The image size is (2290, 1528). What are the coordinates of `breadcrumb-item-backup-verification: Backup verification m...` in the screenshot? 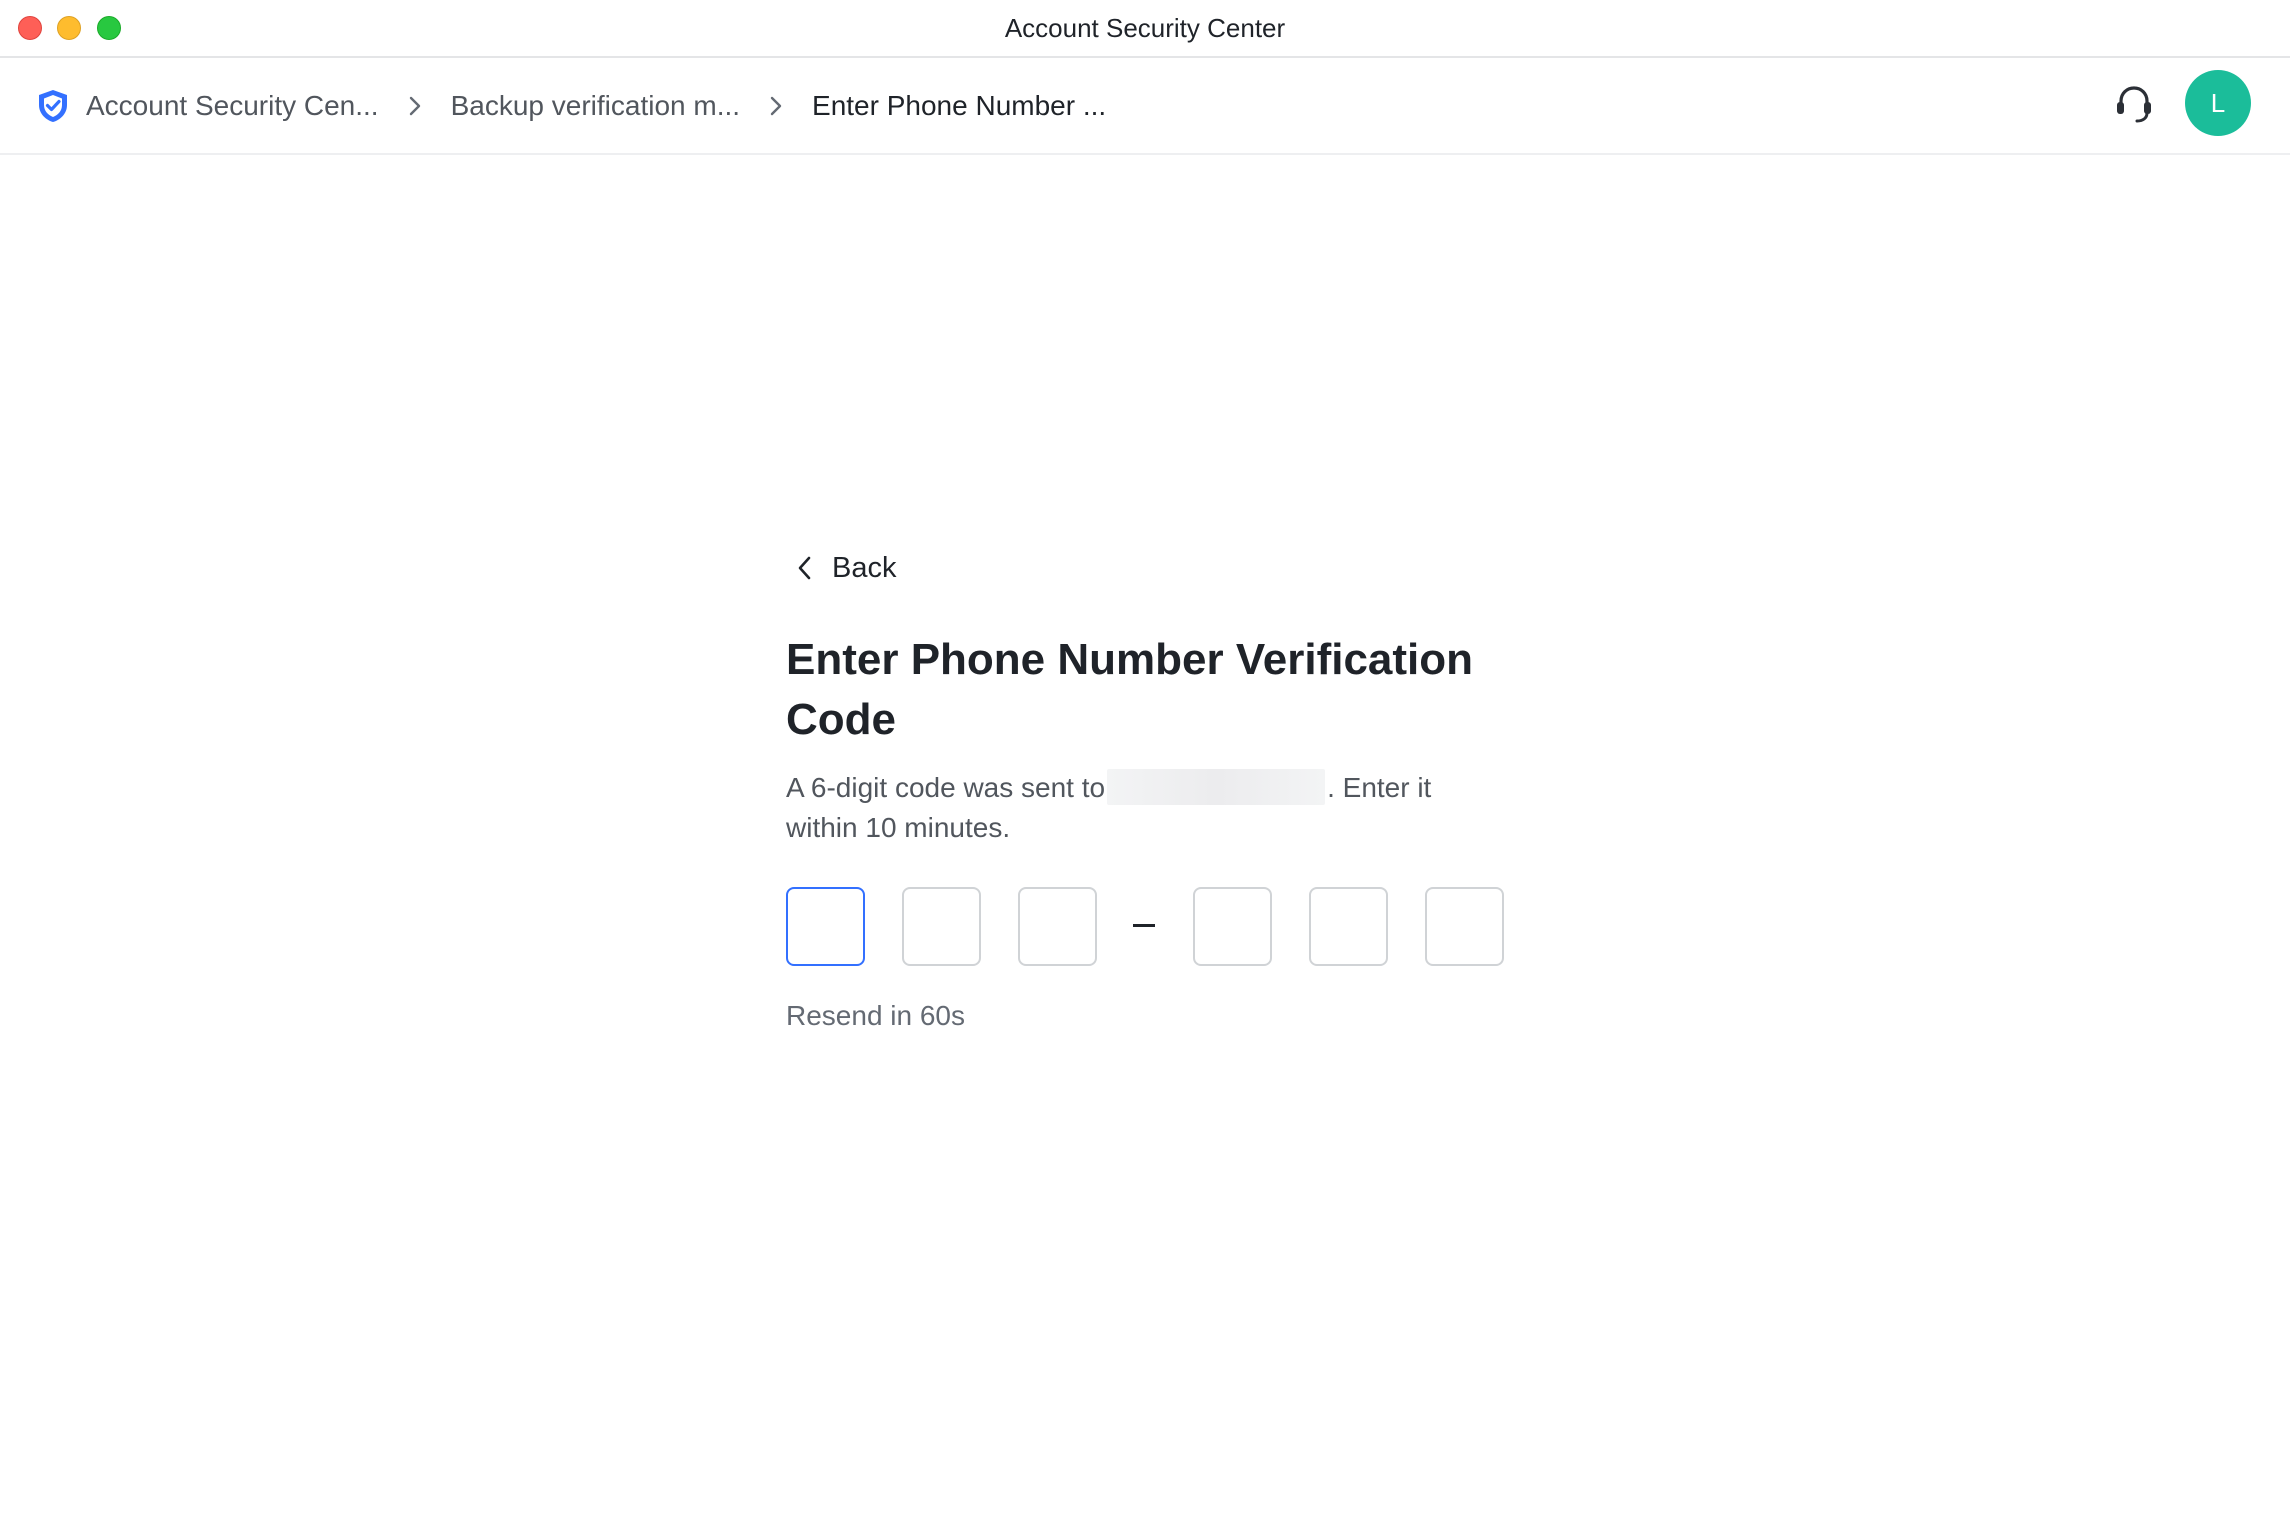 It's located at (595, 106).